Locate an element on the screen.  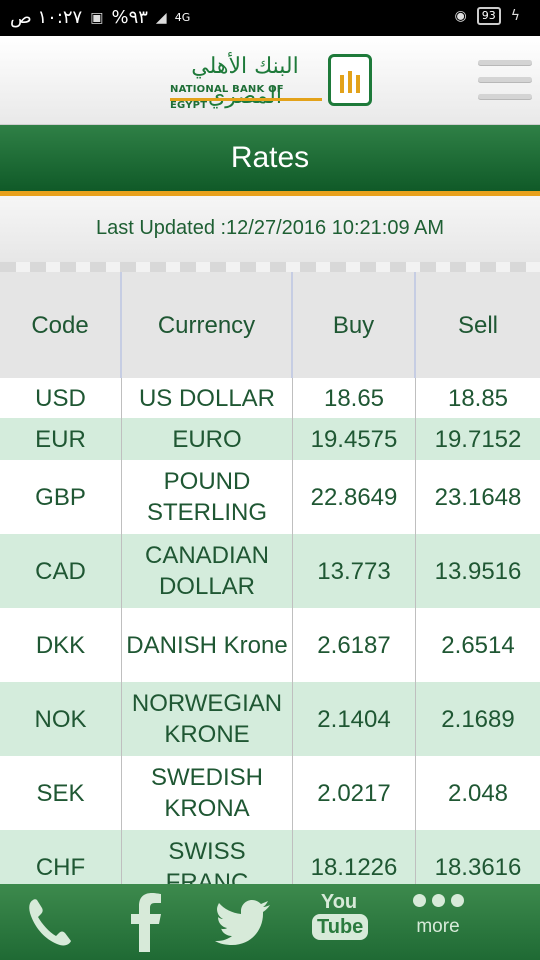
cell-buy: 2.1404 is located at coordinates (354, 719).